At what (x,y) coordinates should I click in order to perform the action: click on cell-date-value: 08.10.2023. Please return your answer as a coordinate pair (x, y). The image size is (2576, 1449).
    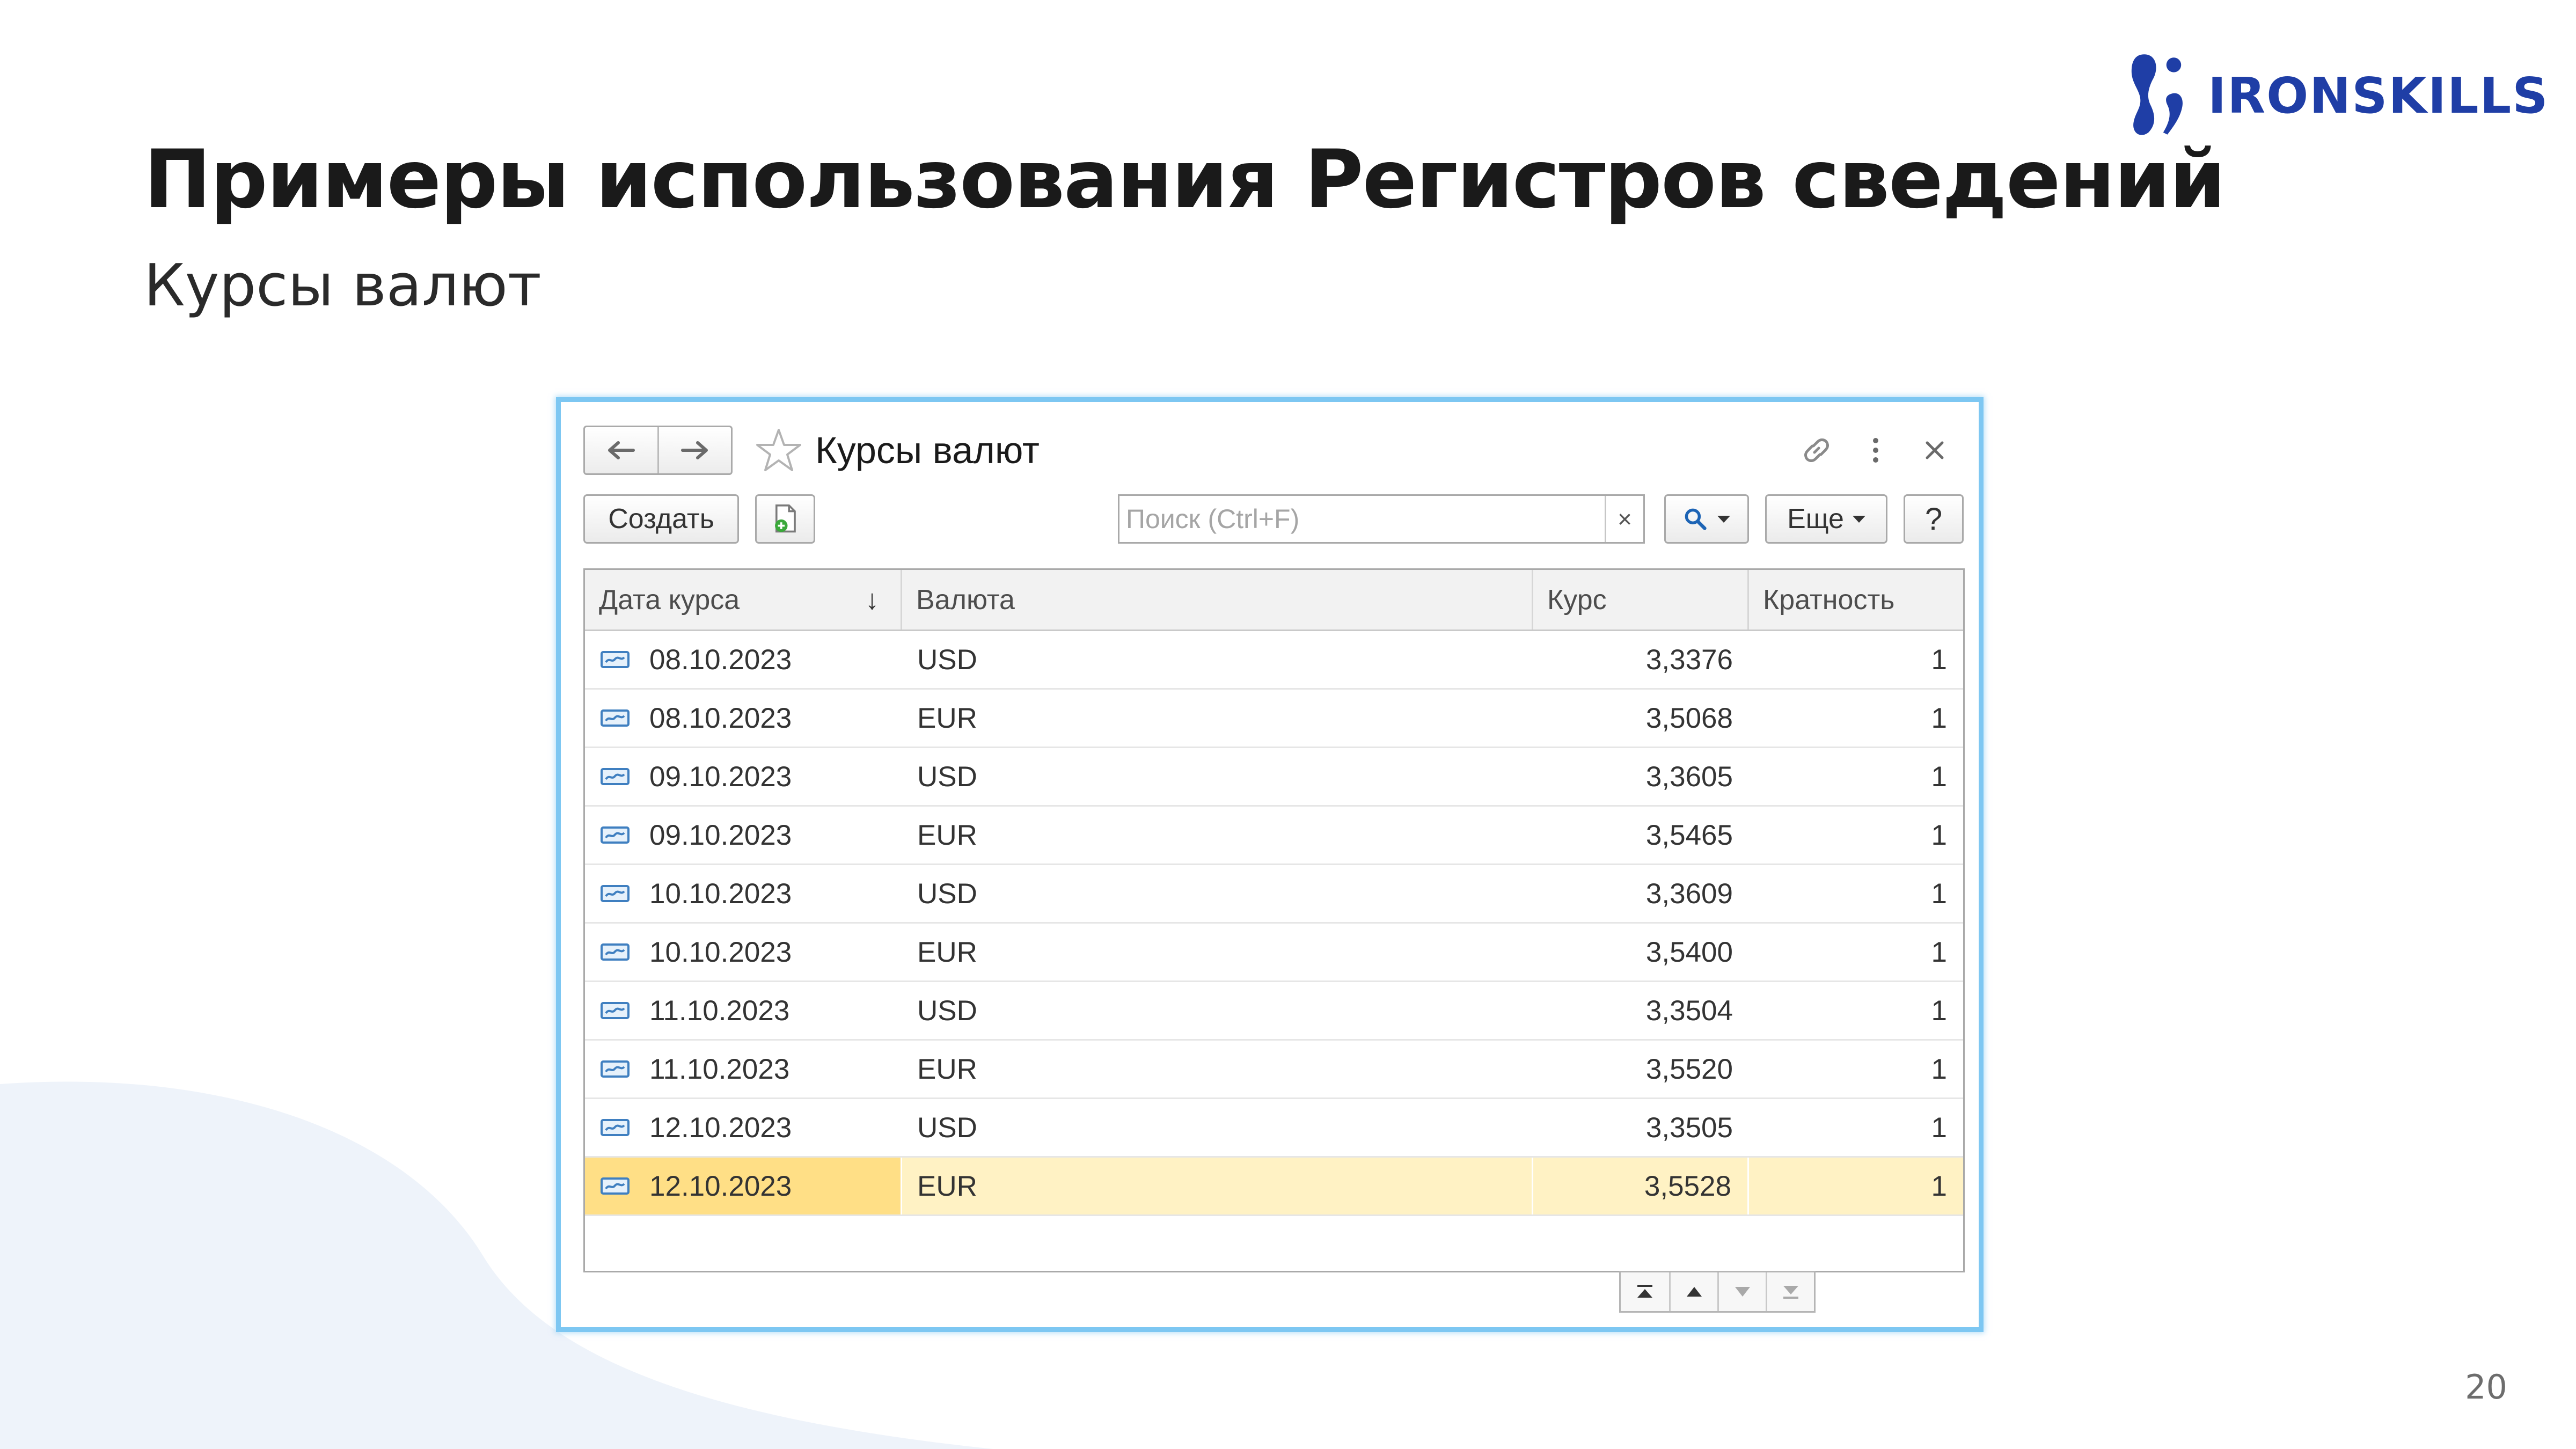
    Looking at the image, I should click on (720, 659).